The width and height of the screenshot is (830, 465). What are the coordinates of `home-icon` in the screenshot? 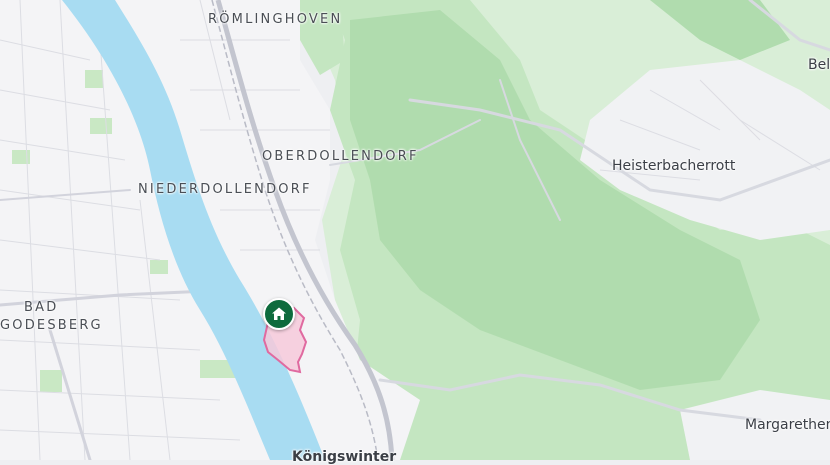 It's located at (279, 314).